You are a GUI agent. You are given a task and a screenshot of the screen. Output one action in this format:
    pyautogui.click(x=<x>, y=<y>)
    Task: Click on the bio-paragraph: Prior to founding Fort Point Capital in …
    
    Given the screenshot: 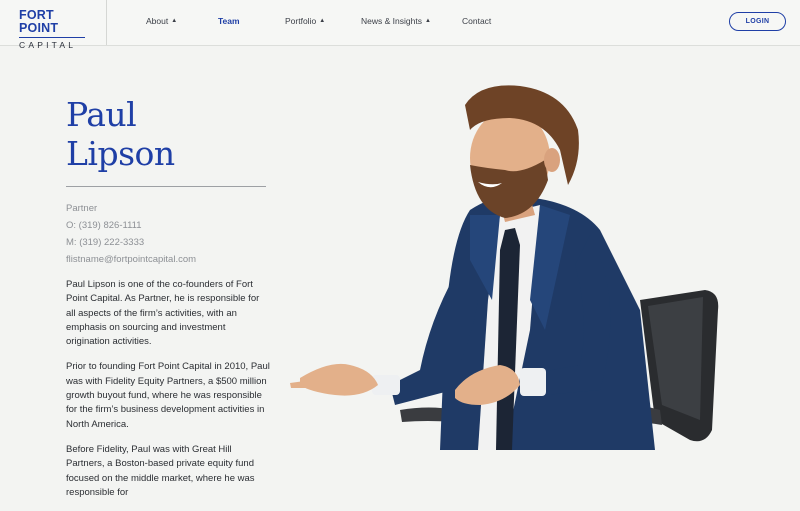 What is the action you would take?
    pyautogui.click(x=168, y=395)
    